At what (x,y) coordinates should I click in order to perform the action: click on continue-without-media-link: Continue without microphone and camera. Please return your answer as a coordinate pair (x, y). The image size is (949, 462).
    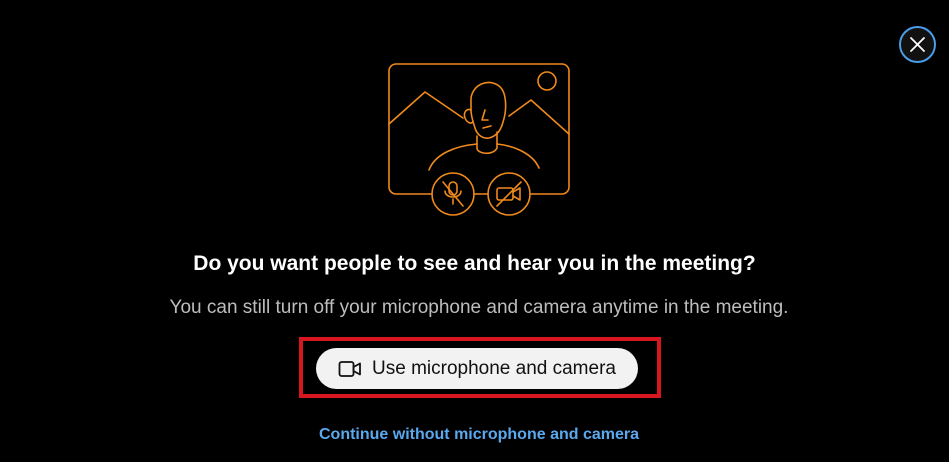
    Looking at the image, I should click on (474, 435).